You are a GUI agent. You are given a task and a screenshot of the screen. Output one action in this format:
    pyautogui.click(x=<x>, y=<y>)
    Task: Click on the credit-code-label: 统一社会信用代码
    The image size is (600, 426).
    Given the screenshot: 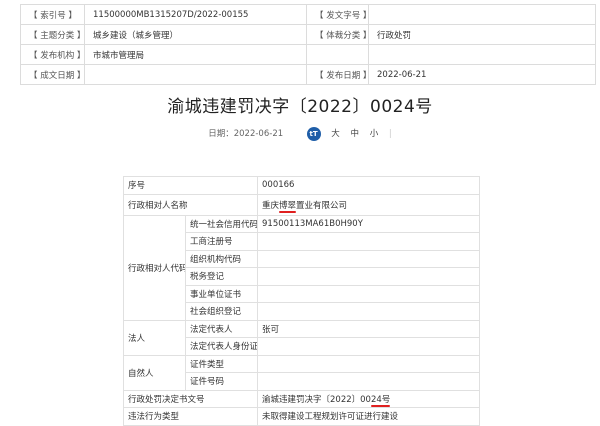 What is the action you would take?
    pyautogui.click(x=221, y=223)
    